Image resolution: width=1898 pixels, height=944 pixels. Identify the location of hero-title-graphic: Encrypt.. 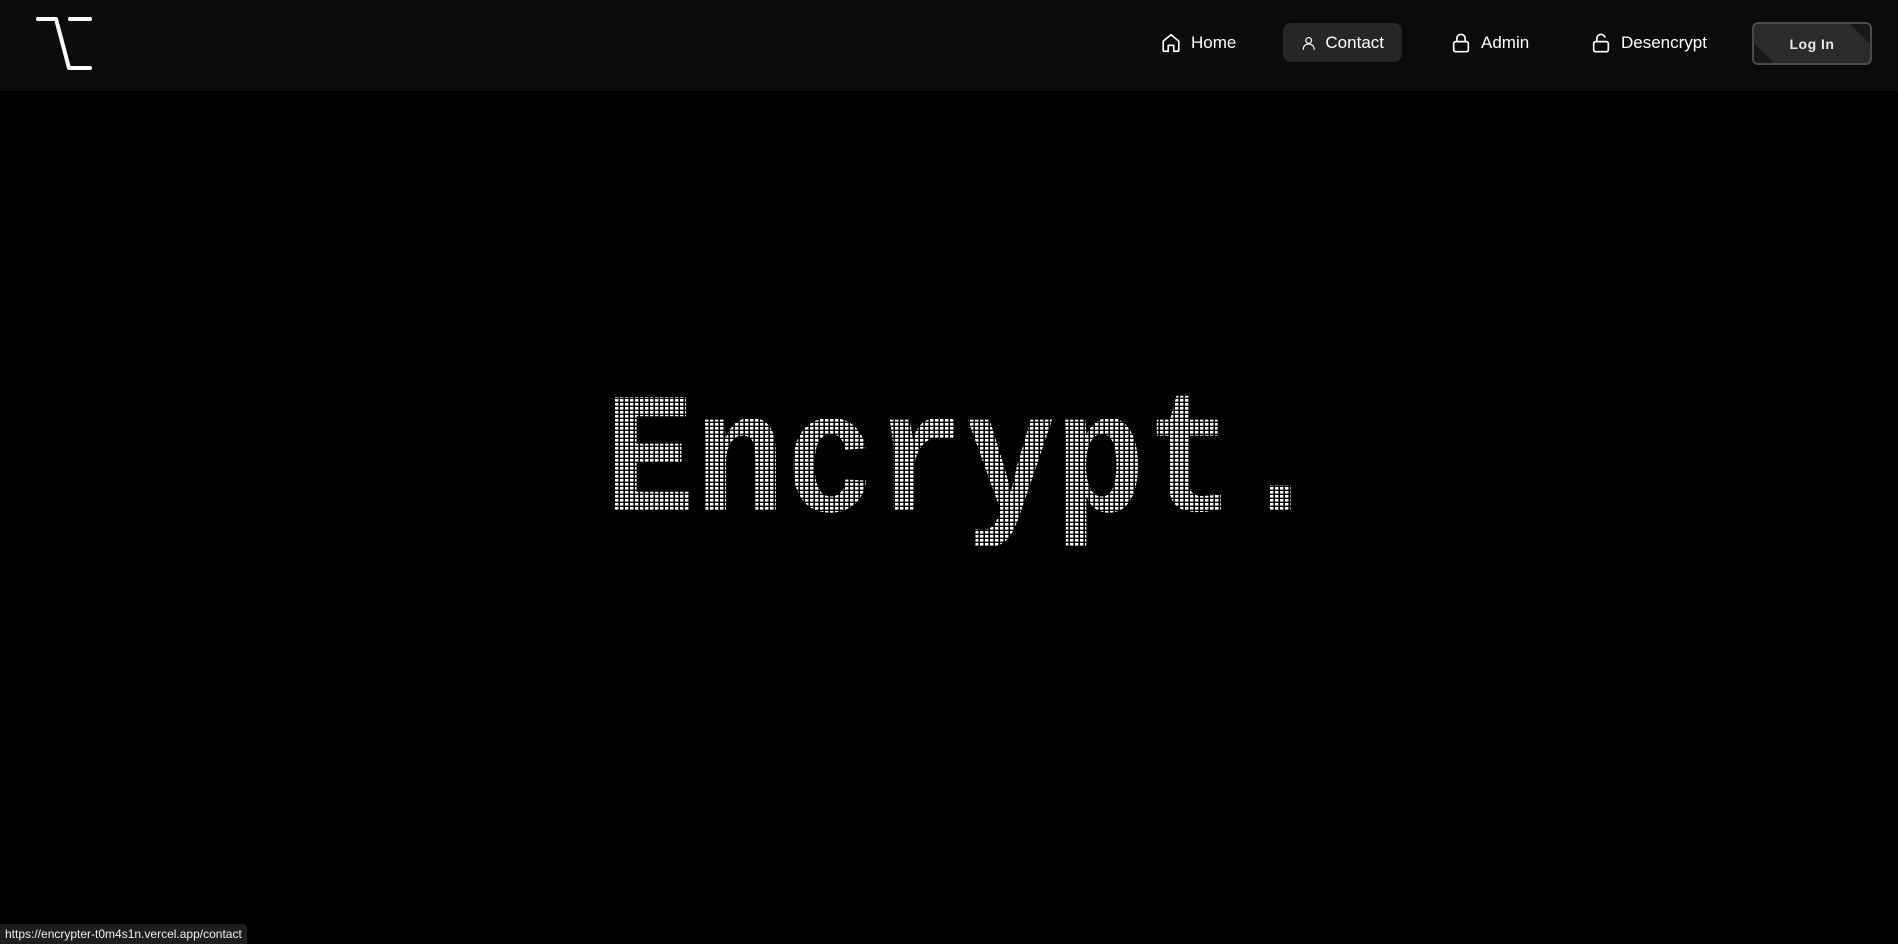
(965, 465).